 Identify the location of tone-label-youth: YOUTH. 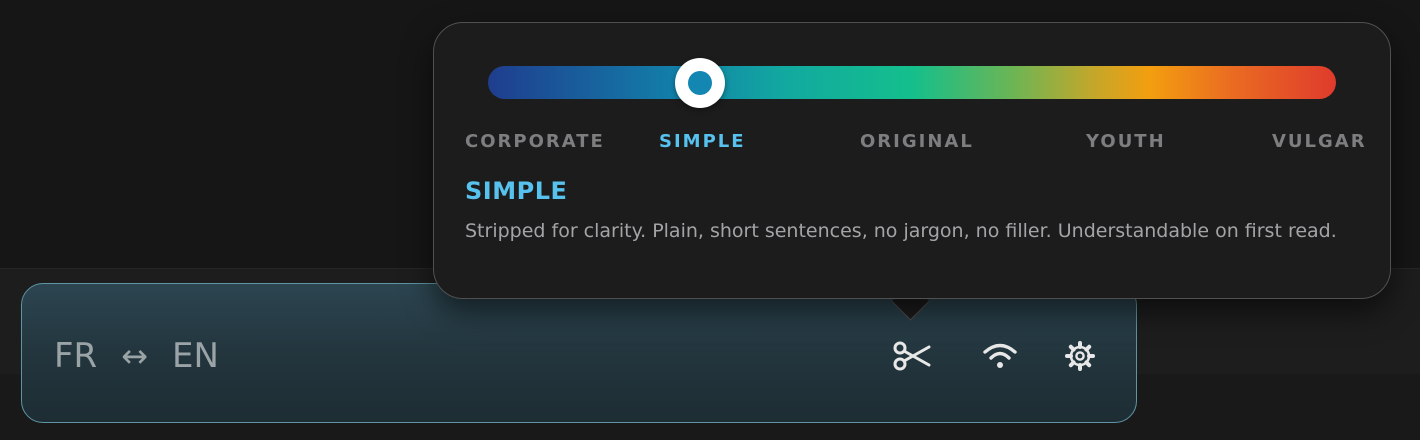
(1126, 141).